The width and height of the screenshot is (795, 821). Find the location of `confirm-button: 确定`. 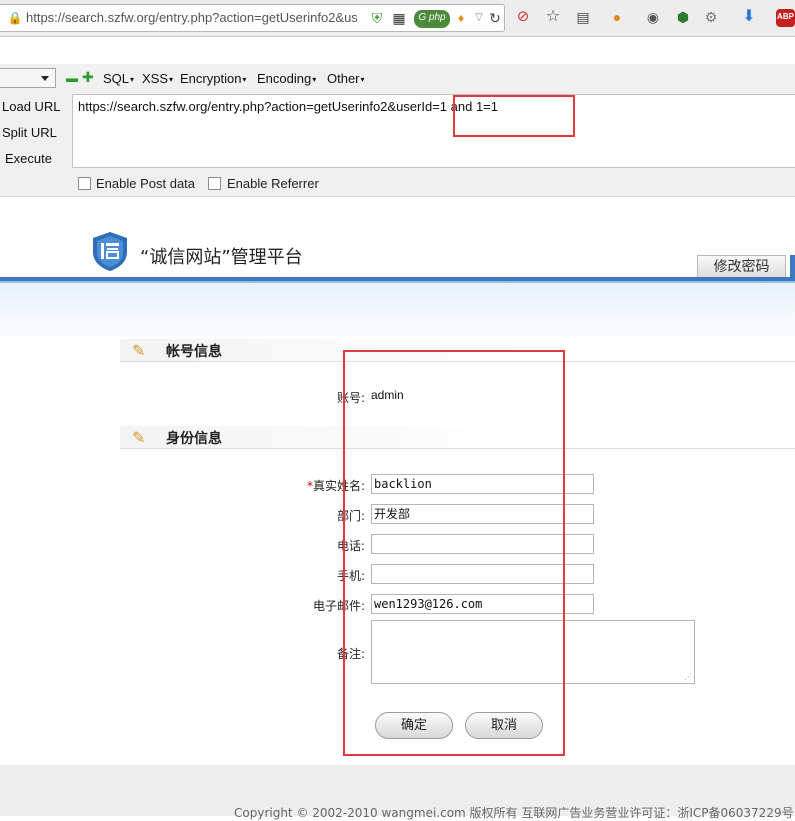

confirm-button: 确定 is located at coordinates (414, 725).